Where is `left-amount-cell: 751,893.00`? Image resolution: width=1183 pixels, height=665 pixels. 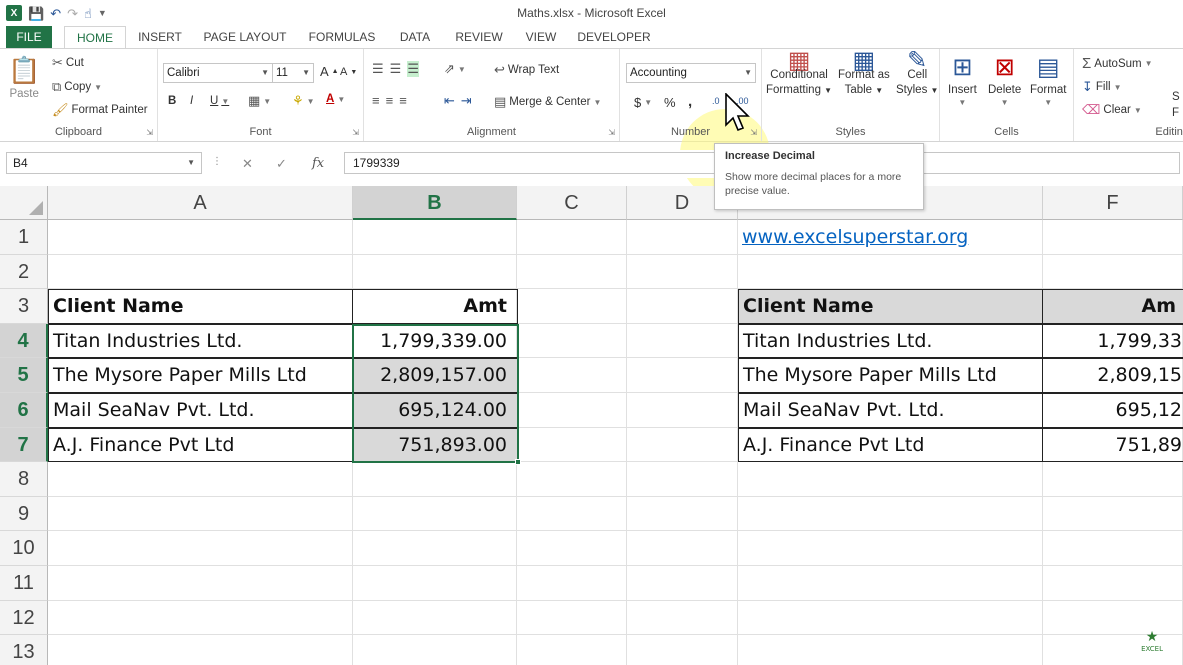 left-amount-cell: 751,893.00 is located at coordinates (435, 445).